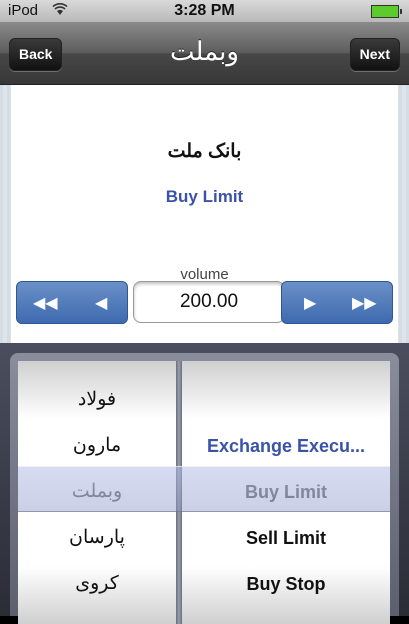 This screenshot has width=409, height=624. Describe the element at coordinates (374, 54) in the screenshot. I see `next-button: Next` at that location.